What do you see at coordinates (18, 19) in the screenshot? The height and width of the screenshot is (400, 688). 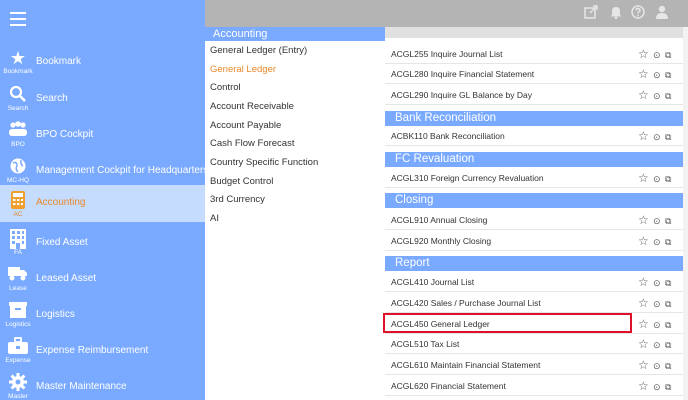 I see `hamburger-menu-icon` at bounding box center [18, 19].